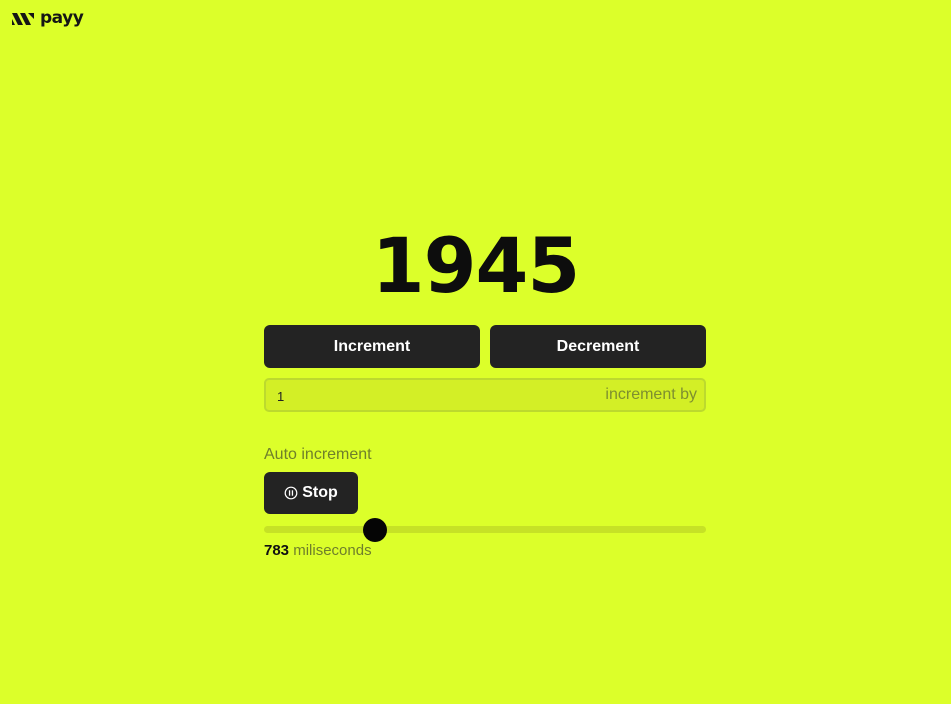 Image resolution: width=951 pixels, height=704 pixels. Describe the element at coordinates (374, 530) in the screenshot. I see `slider-thumb` at that location.